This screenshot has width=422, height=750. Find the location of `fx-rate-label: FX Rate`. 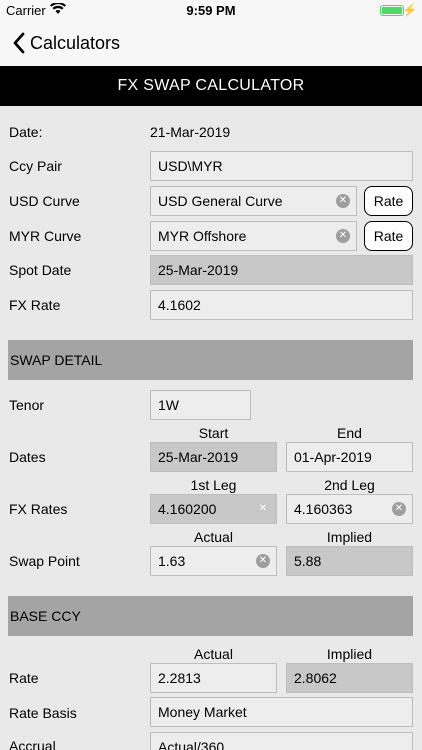

fx-rate-label: FX Rate is located at coordinates (35, 305).